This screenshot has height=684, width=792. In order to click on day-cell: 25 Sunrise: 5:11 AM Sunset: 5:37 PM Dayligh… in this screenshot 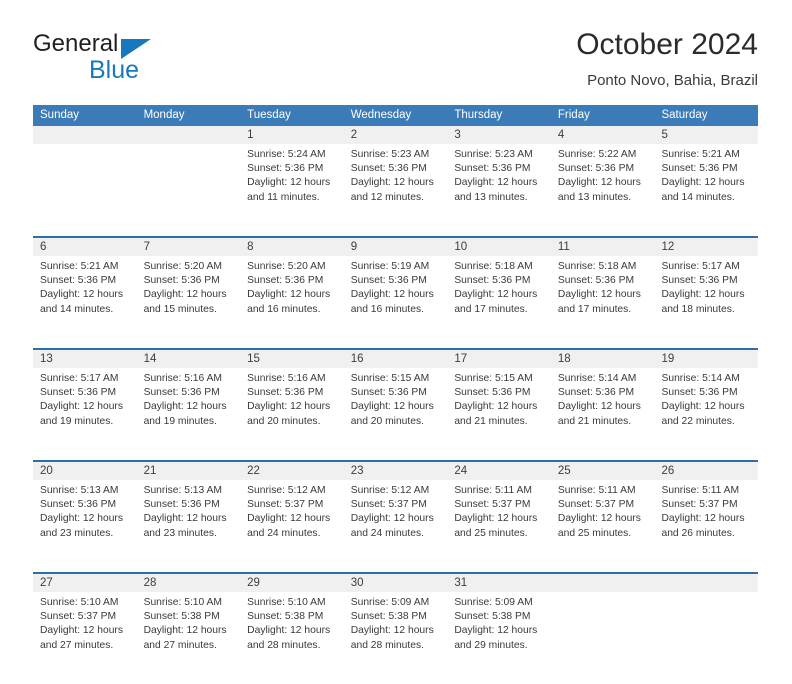, I will do `click(602, 517)`.